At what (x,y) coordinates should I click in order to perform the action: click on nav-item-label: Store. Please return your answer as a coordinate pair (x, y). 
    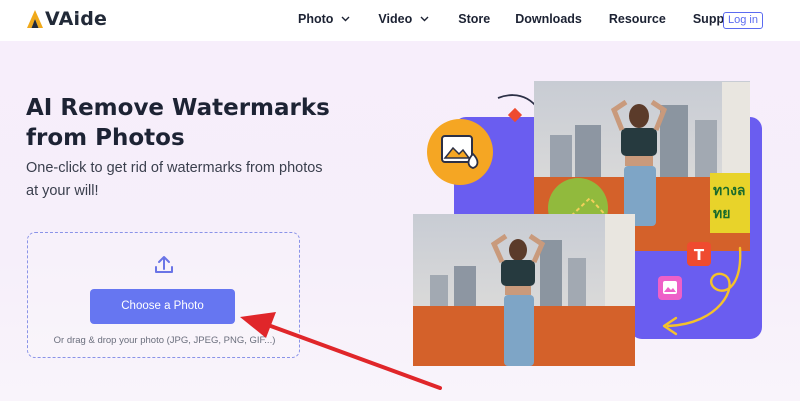
    Looking at the image, I should click on (474, 19).